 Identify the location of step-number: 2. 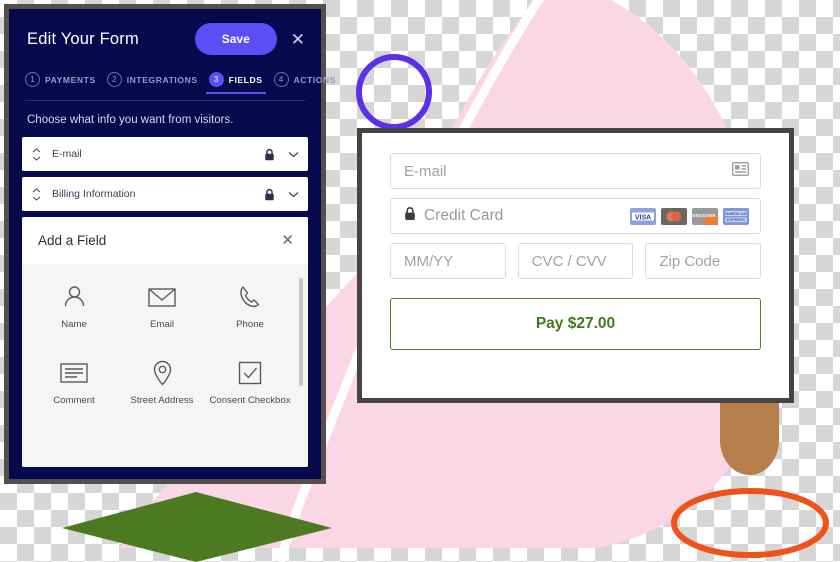
(114, 79).